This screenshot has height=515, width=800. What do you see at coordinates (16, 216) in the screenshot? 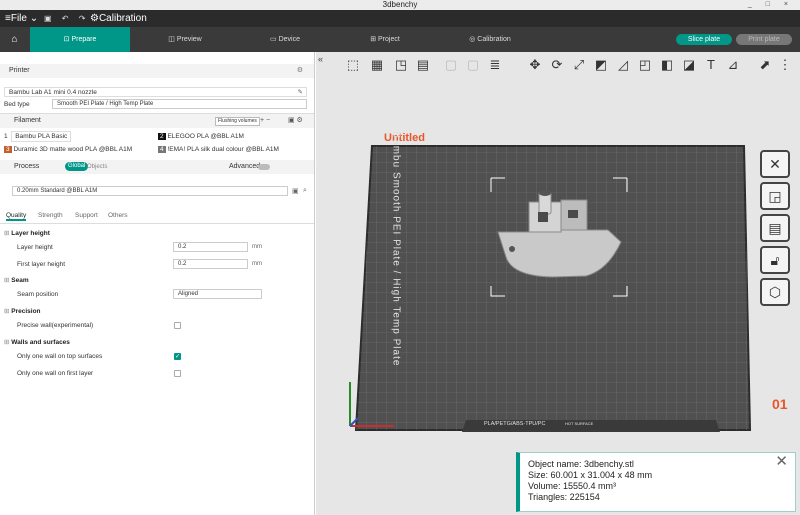
I see `tab-quality: Quality` at bounding box center [16, 216].